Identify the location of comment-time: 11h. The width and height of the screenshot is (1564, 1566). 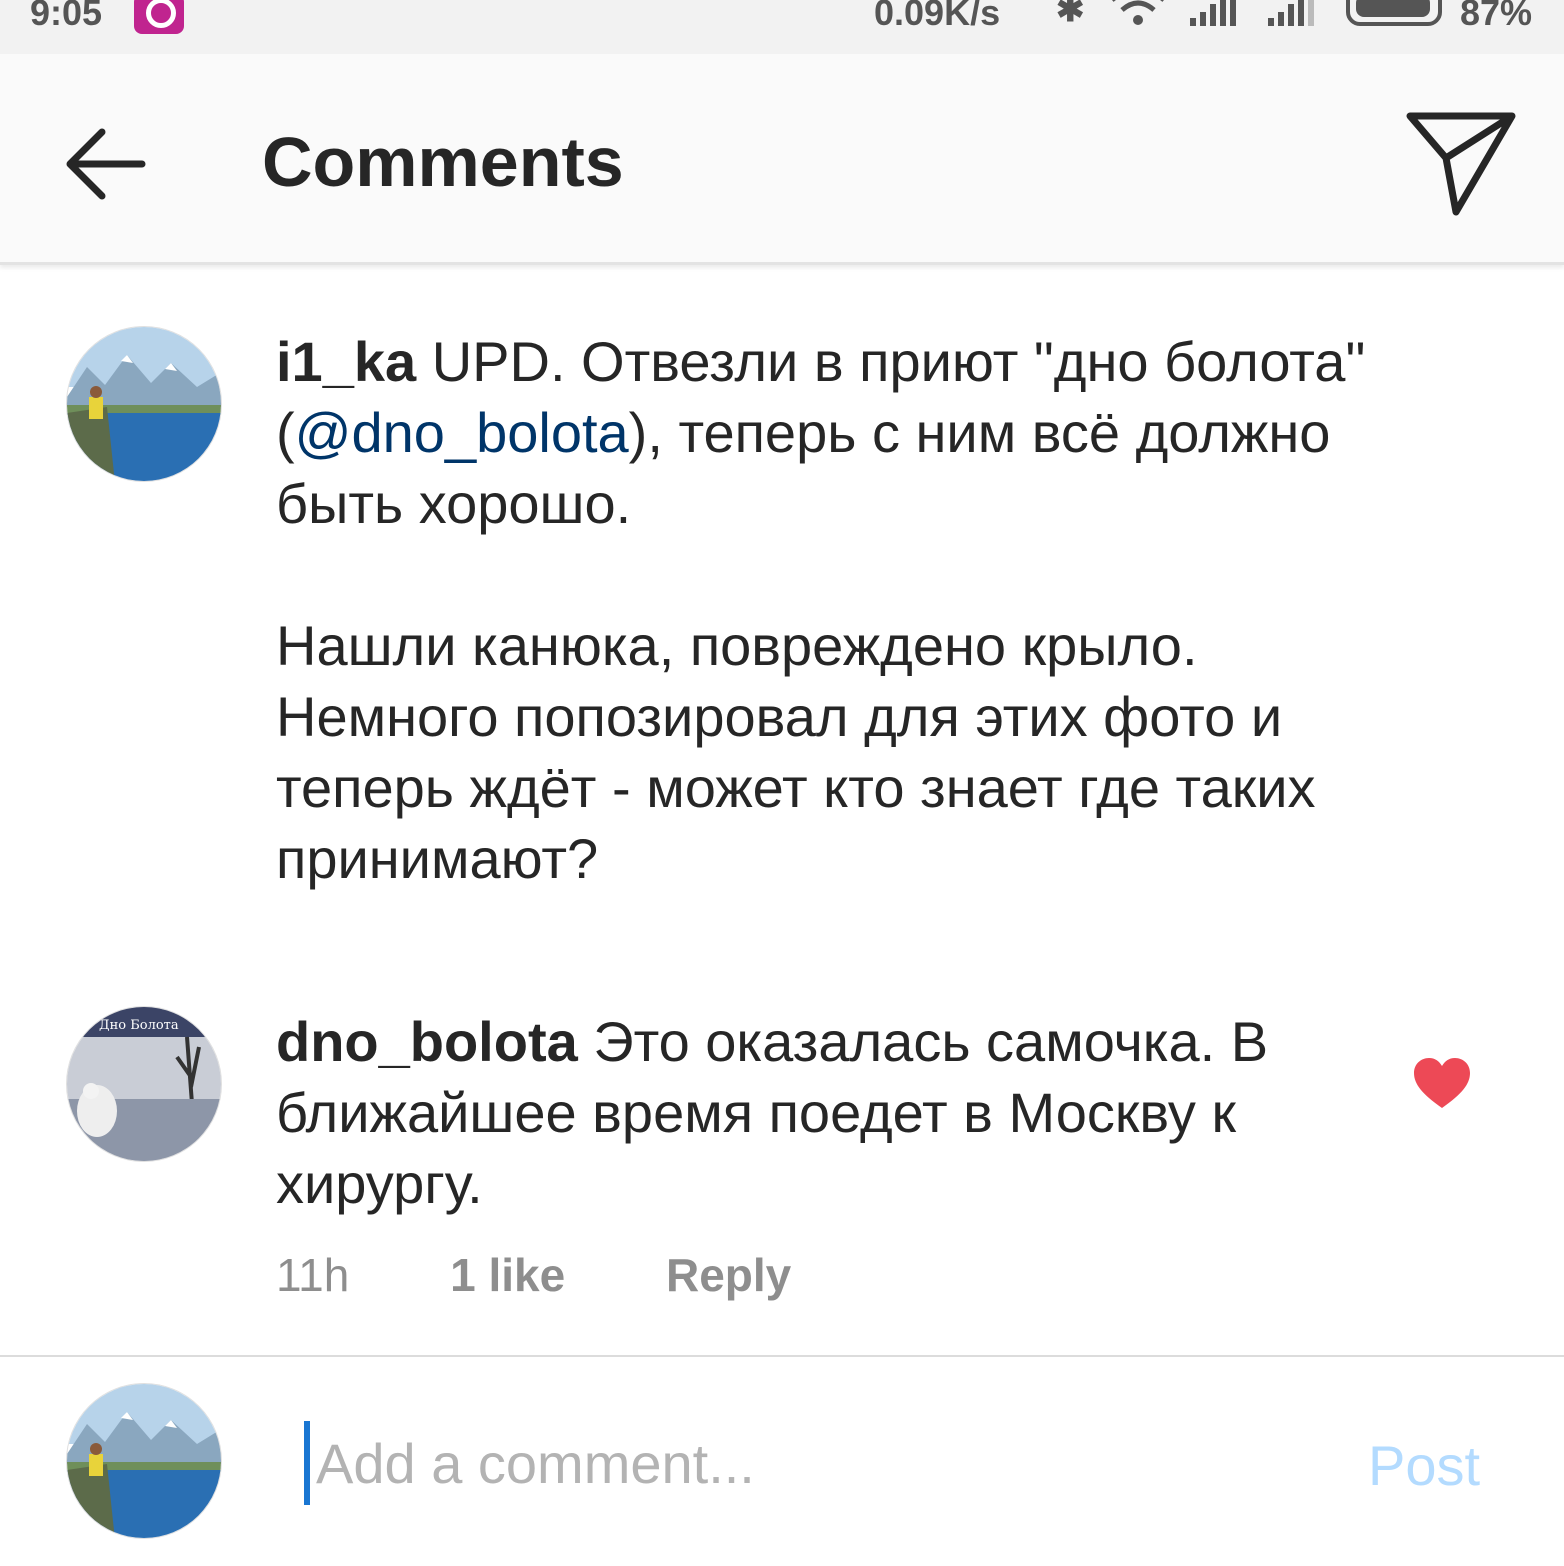
(313, 1275).